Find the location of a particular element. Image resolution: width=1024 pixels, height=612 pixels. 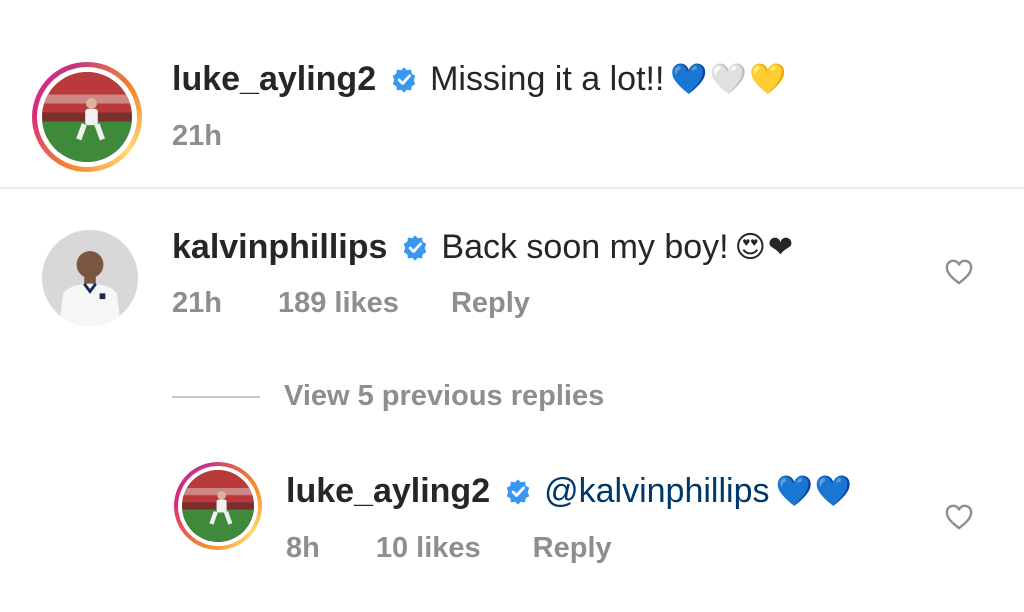

comment-2-meta: 21h 189 likes Reply is located at coordinates (351, 303).